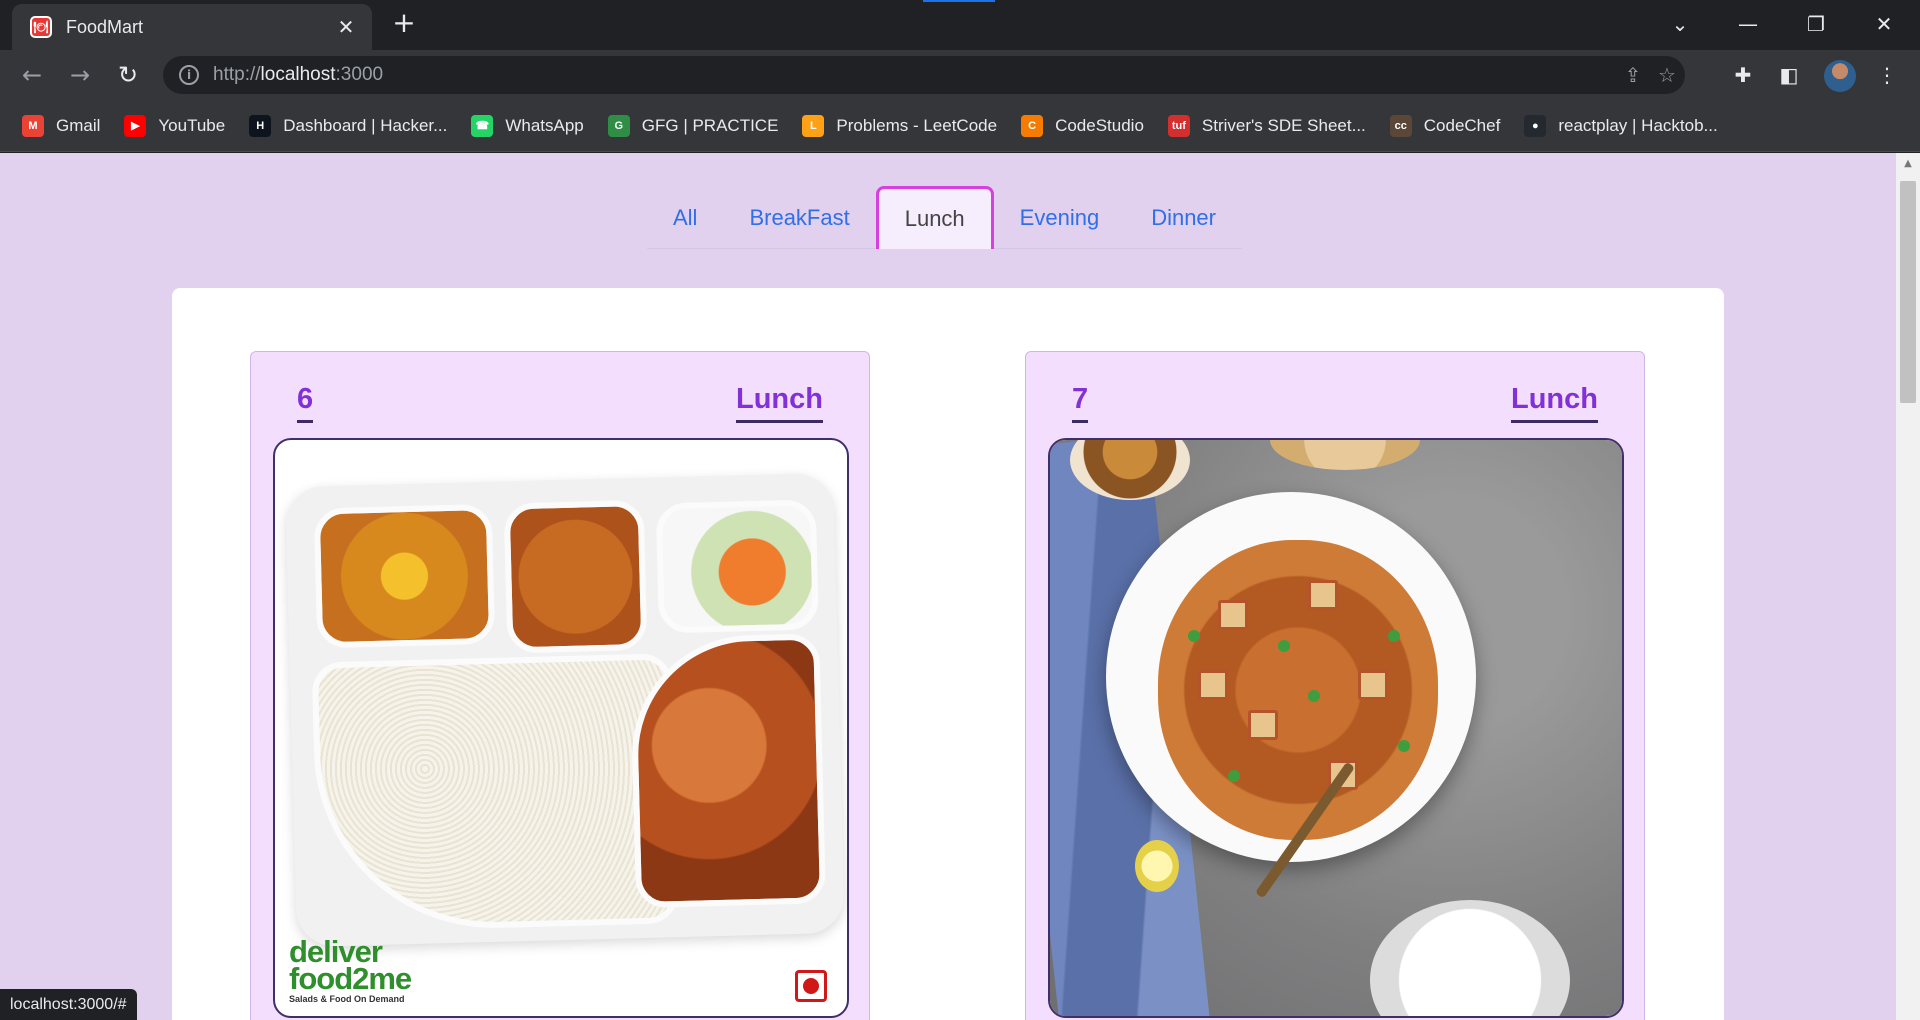 The width and height of the screenshot is (1920, 1020). I want to click on site-info-icon: i, so click(189, 75).